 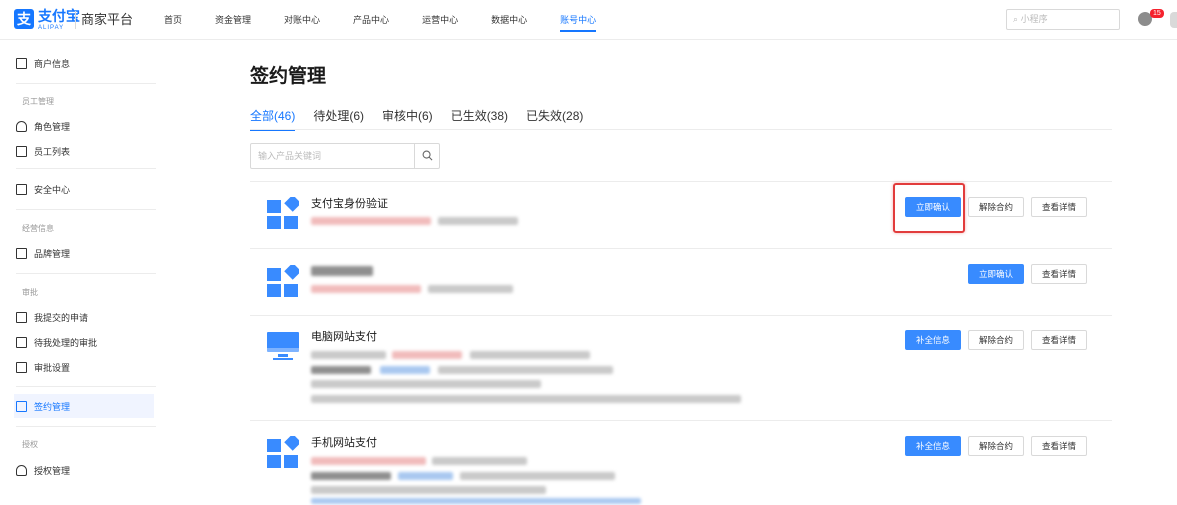 What do you see at coordinates (21, 317) in the screenshot?
I see `inbox-icon` at bounding box center [21, 317].